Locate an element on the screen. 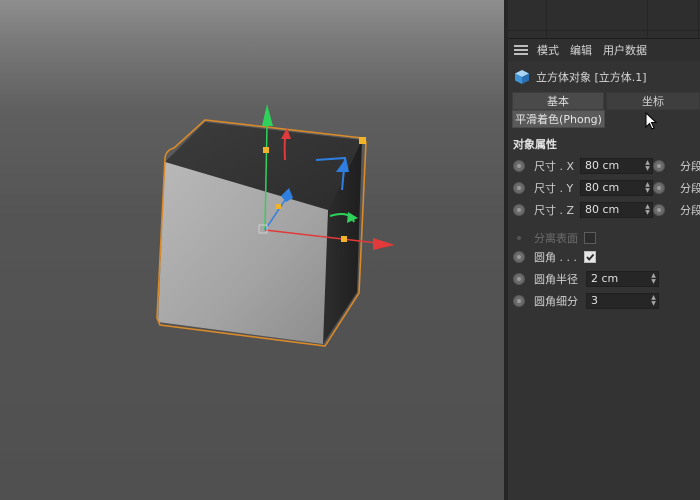 The image size is (700, 500). fillet-row: 圆角 . . . is located at coordinates (604, 257).